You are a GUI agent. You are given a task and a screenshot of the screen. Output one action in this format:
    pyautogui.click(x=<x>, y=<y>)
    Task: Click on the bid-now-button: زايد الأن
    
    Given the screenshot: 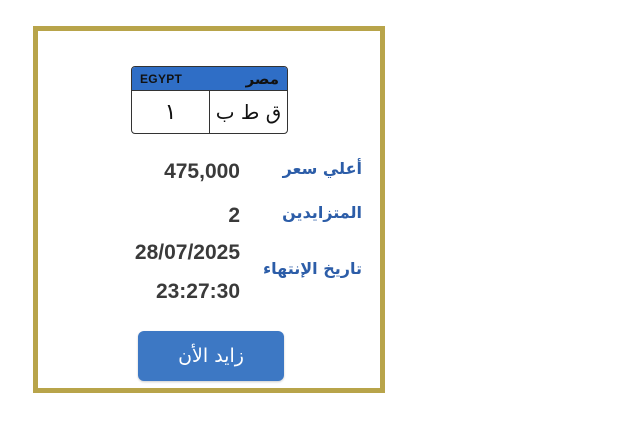 What is the action you would take?
    pyautogui.click(x=211, y=356)
    